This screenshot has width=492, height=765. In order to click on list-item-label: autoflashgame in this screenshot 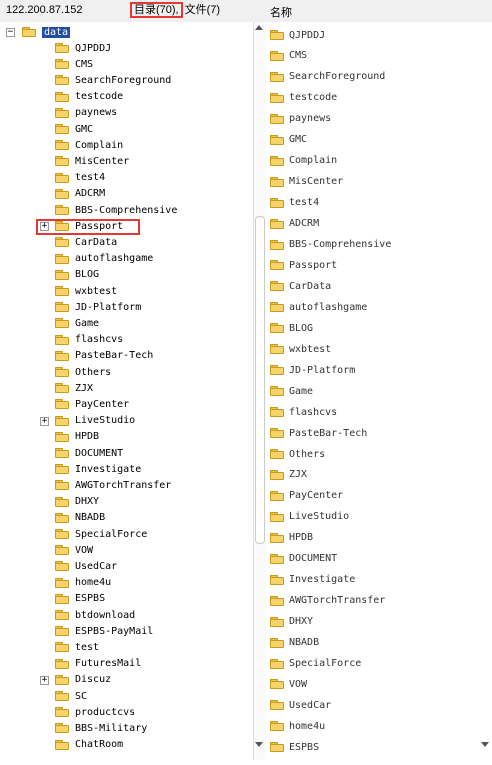, I will do `click(328, 307)`.